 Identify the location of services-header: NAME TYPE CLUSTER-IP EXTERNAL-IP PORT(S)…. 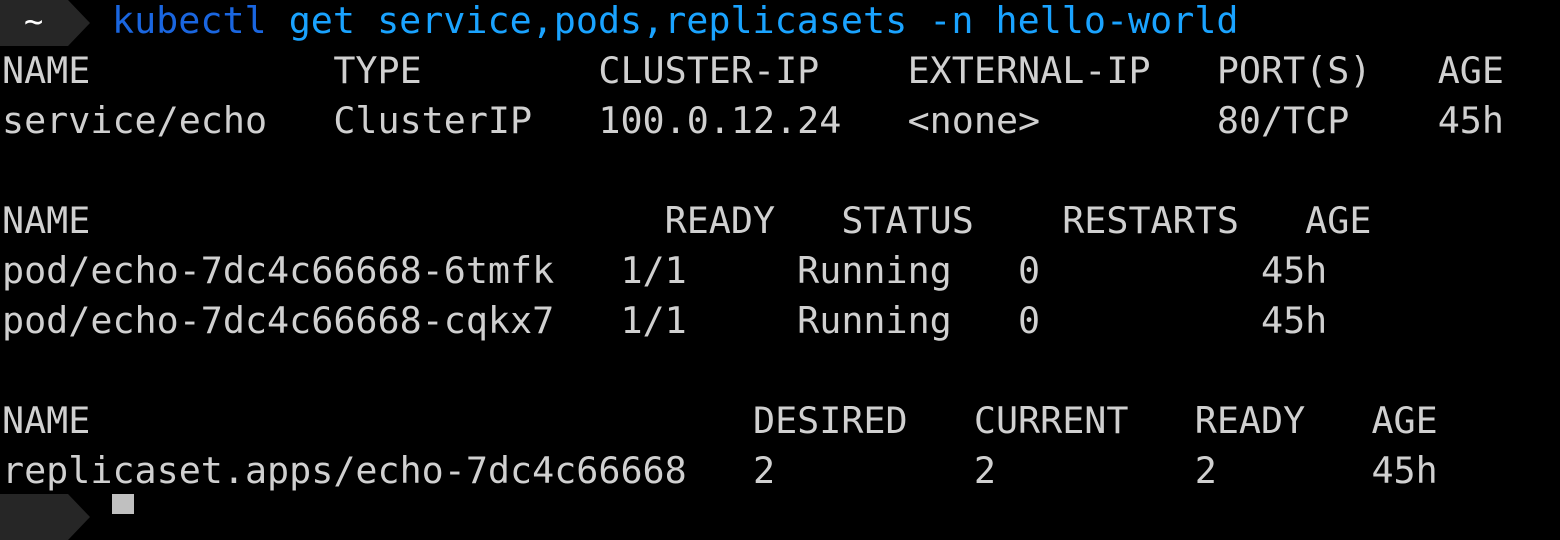
(753, 70).